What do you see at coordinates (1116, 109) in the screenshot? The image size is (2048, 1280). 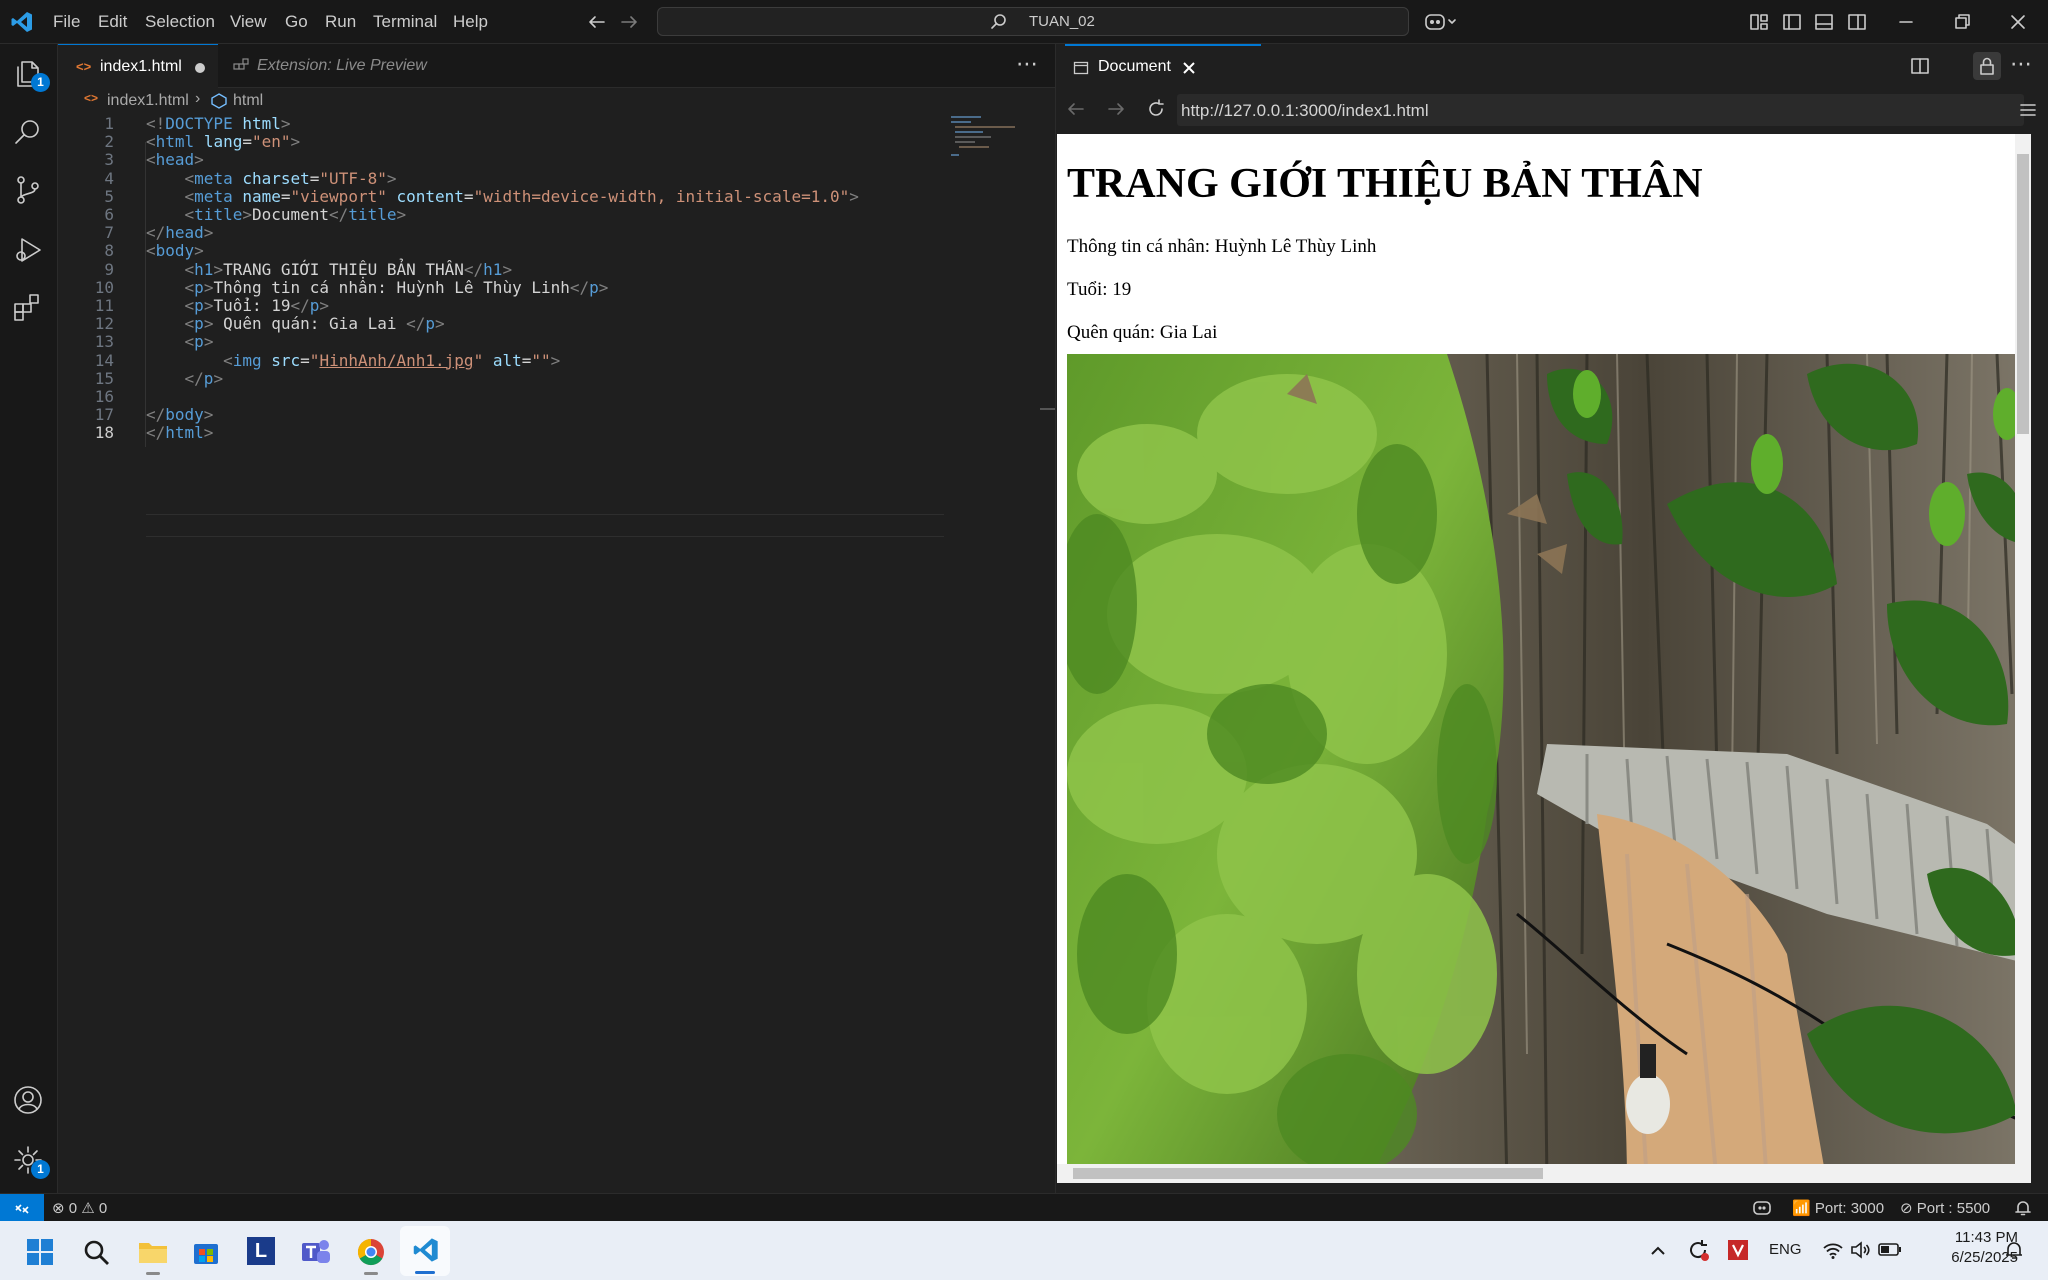 I see `browser-forward-icon` at bounding box center [1116, 109].